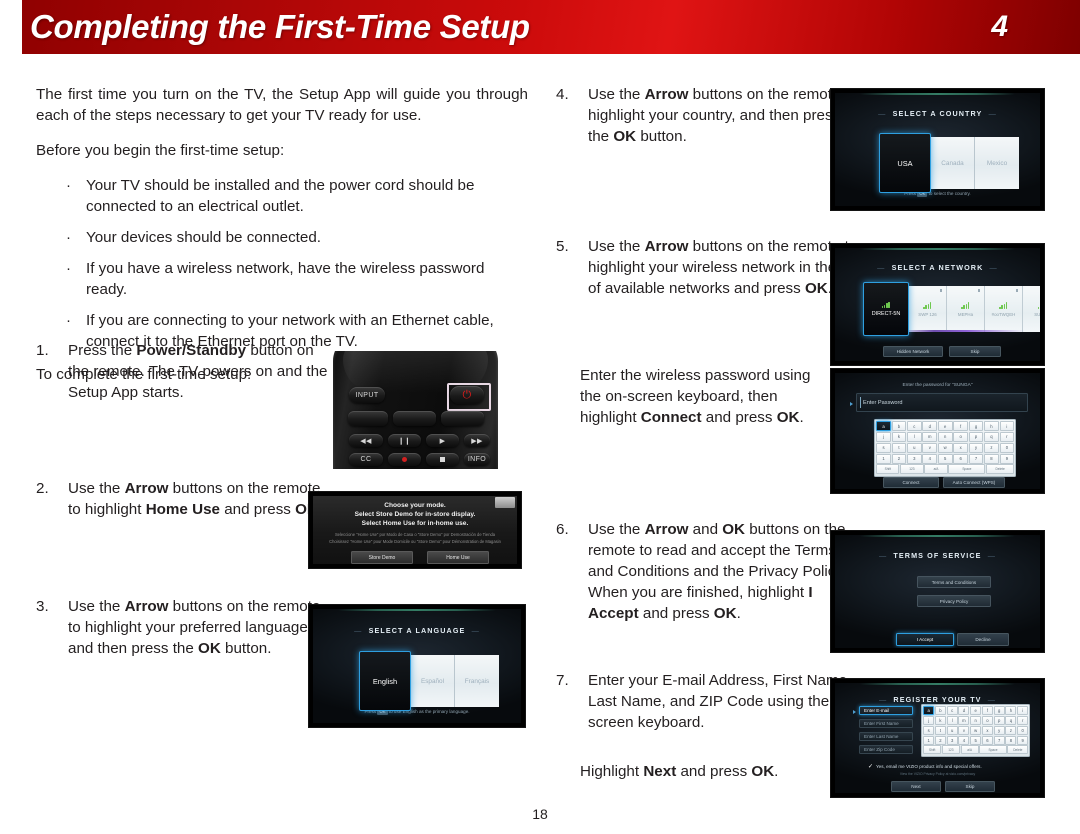 The width and height of the screenshot is (1080, 834). What do you see at coordinates (477, 681) in the screenshot?
I see `language-option-francais: Français` at bounding box center [477, 681].